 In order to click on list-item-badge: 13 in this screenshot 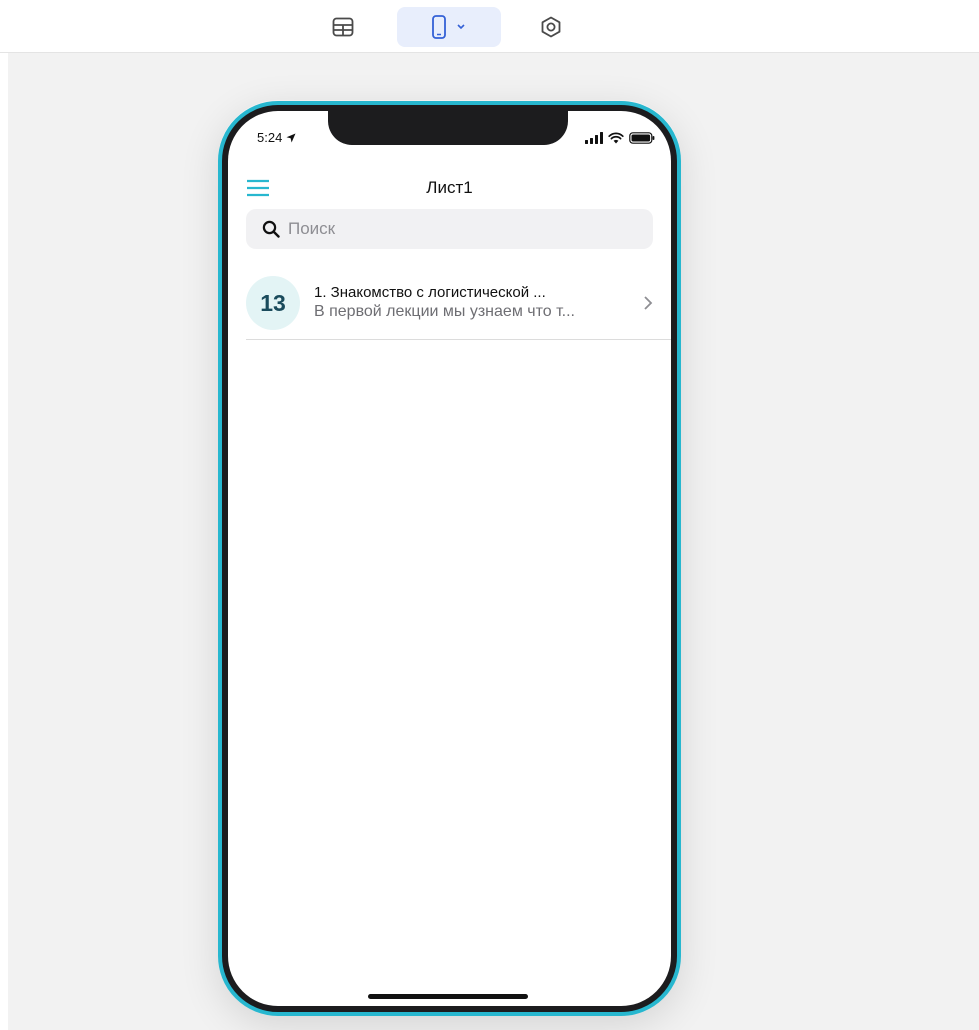, I will do `click(273, 303)`.